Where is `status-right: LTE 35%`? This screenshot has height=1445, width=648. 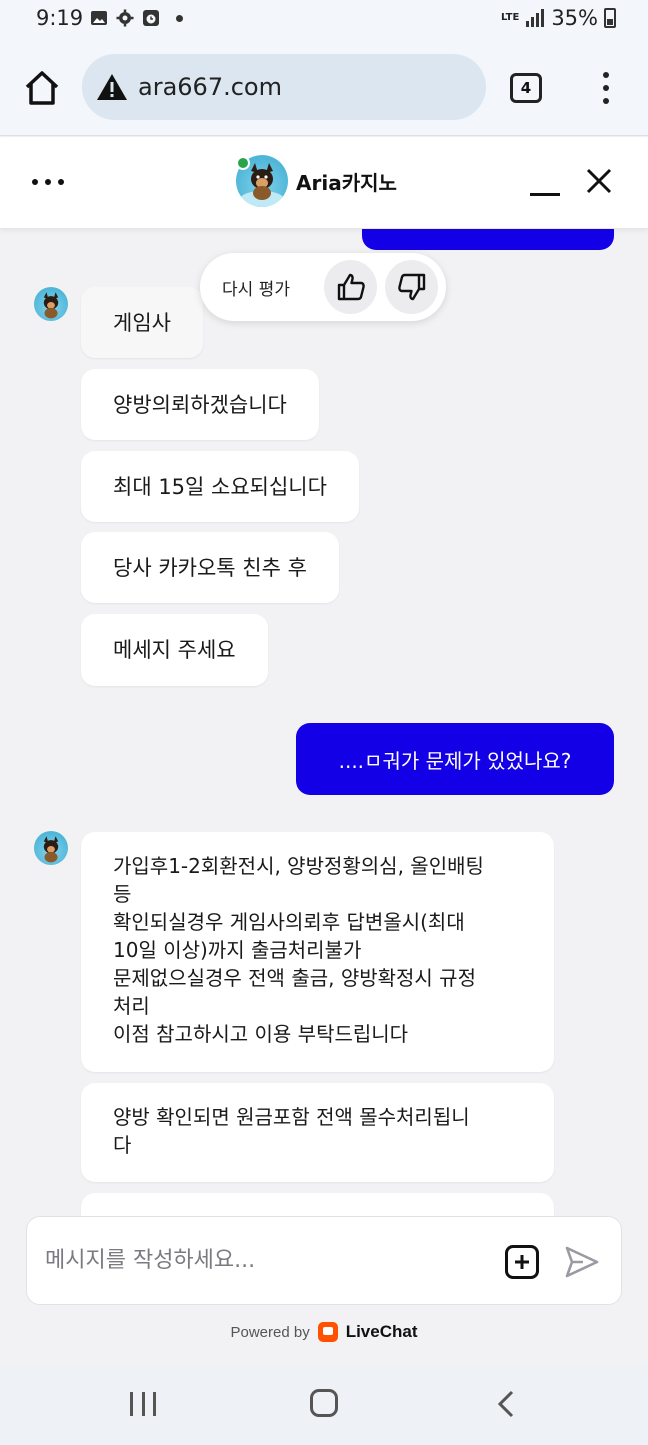
status-right: LTE 35% is located at coordinates (558, 18).